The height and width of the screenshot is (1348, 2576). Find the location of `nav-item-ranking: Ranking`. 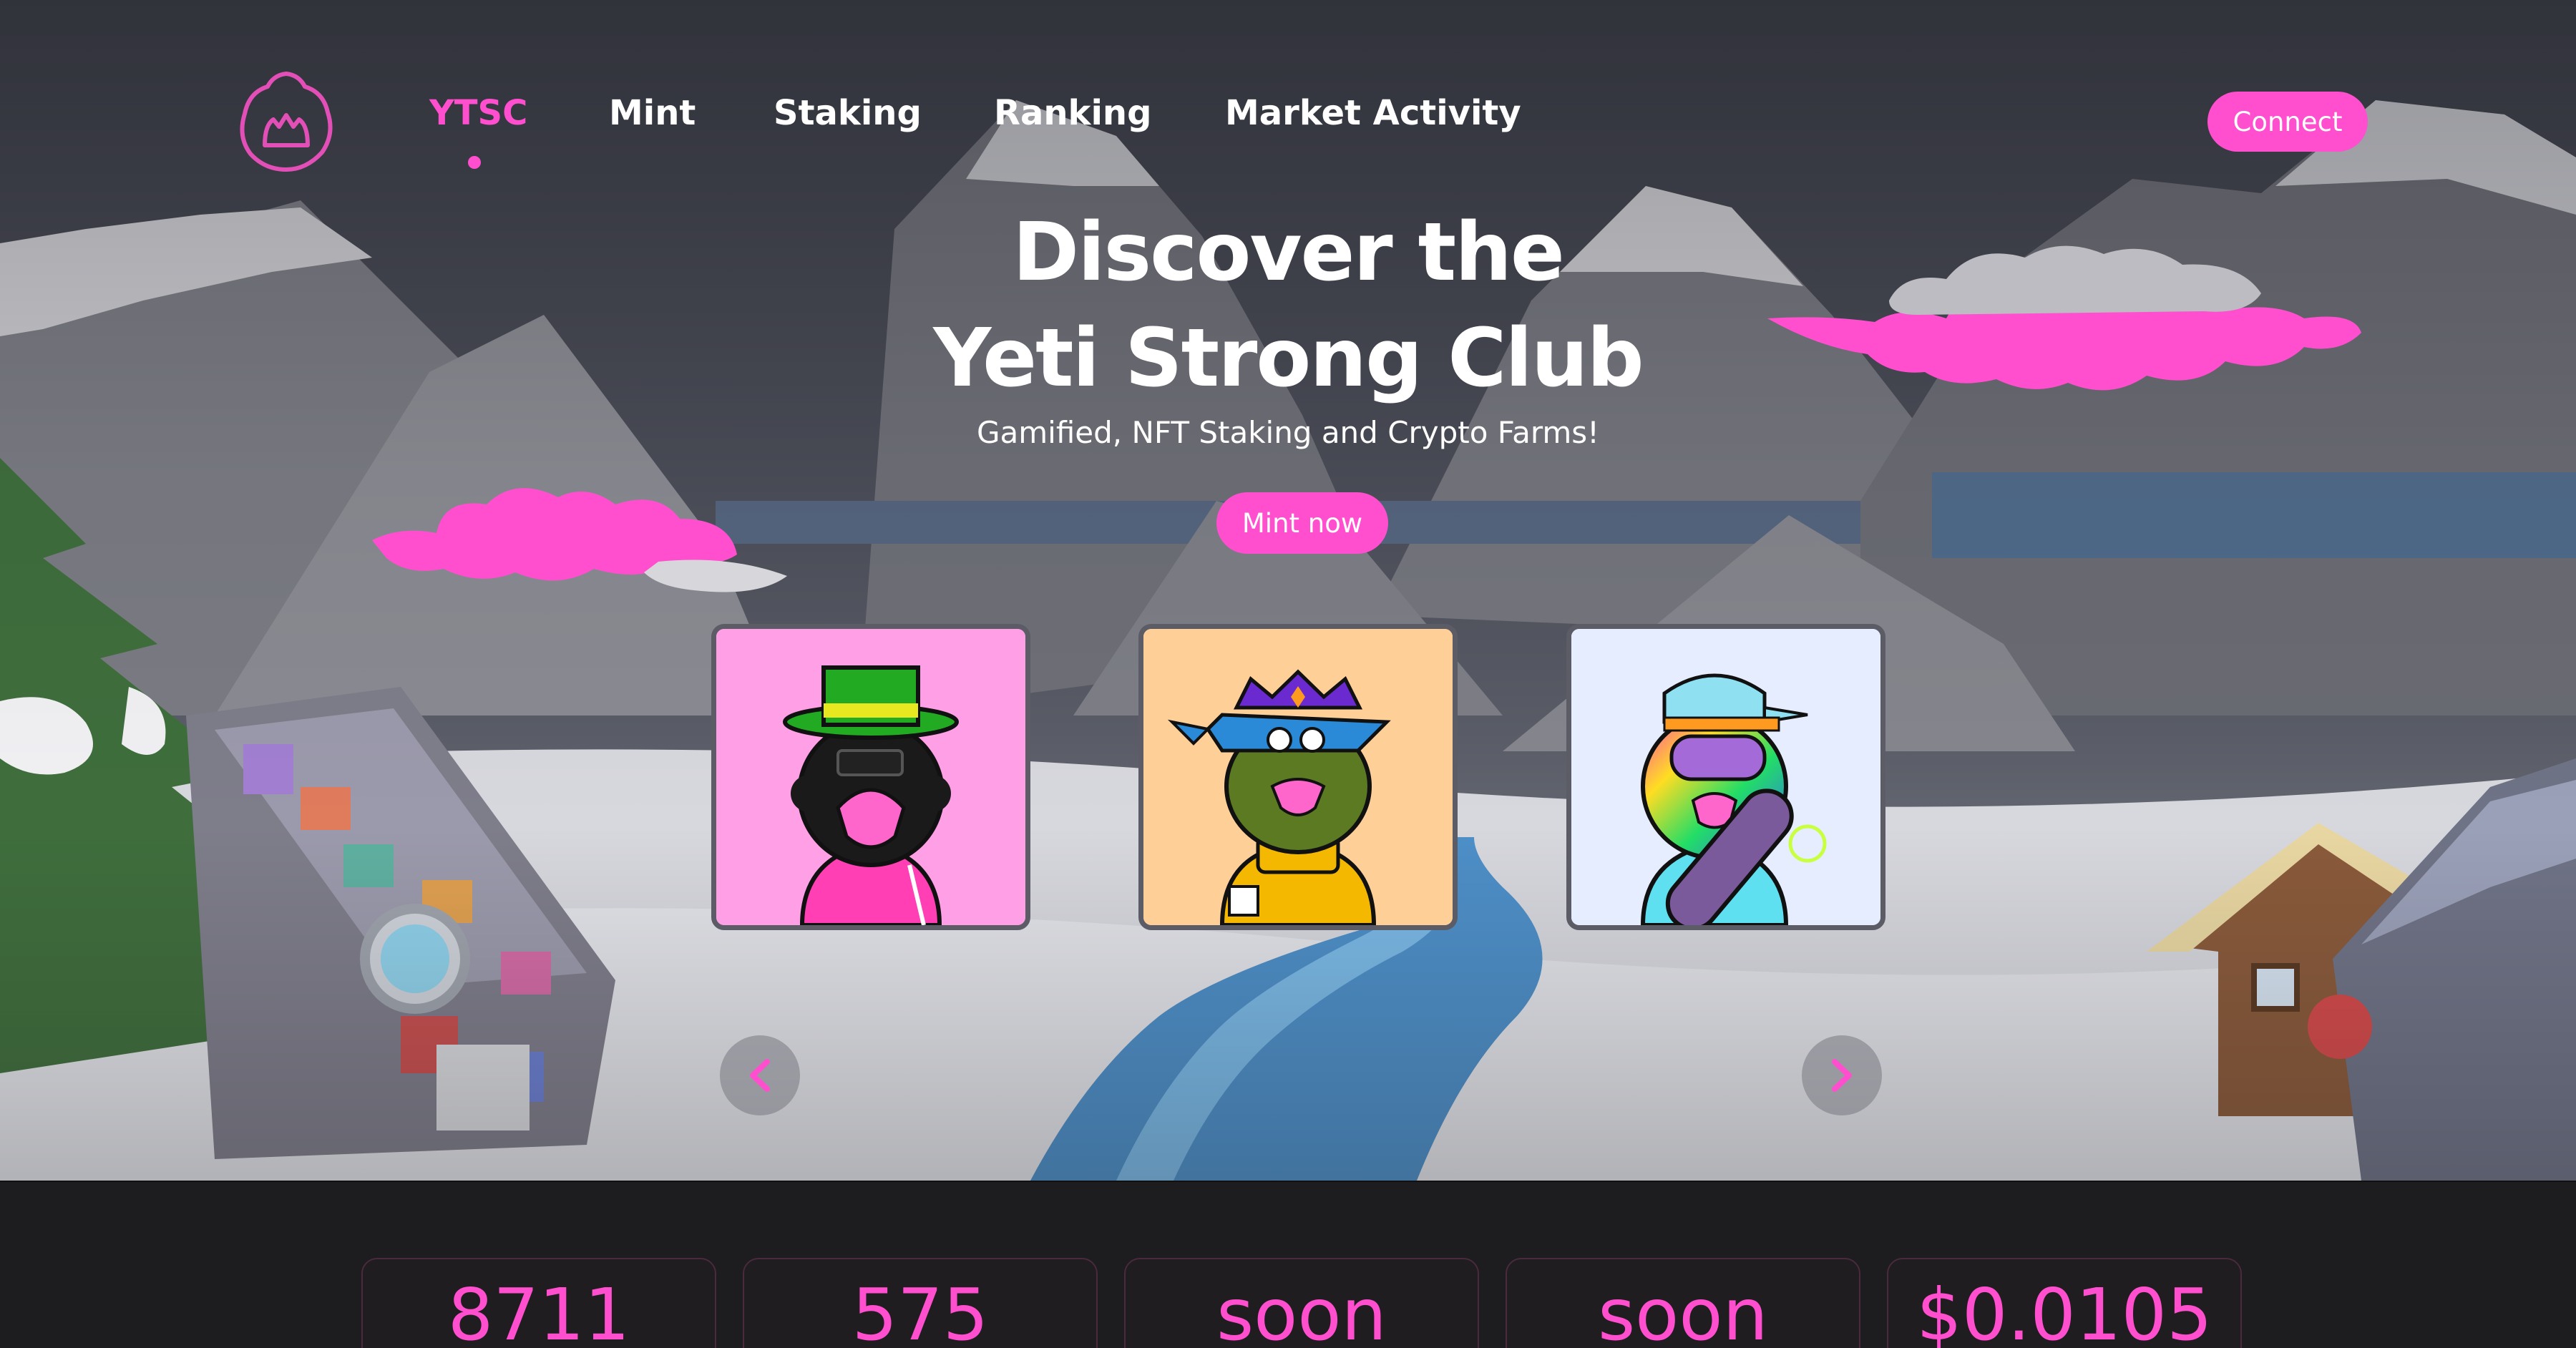

nav-item-ranking: Ranking is located at coordinates (1072, 113).